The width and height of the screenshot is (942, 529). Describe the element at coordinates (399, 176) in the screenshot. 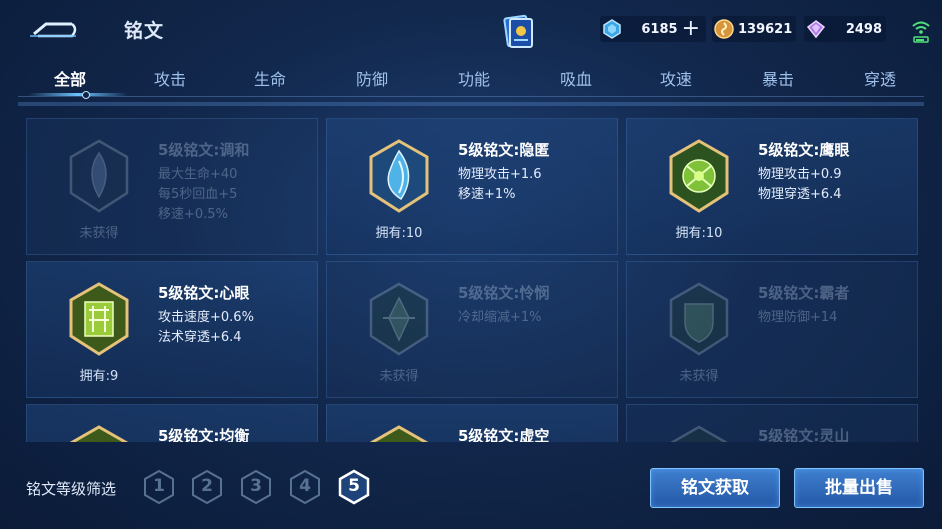

I see `rune-yinni-icon` at that location.